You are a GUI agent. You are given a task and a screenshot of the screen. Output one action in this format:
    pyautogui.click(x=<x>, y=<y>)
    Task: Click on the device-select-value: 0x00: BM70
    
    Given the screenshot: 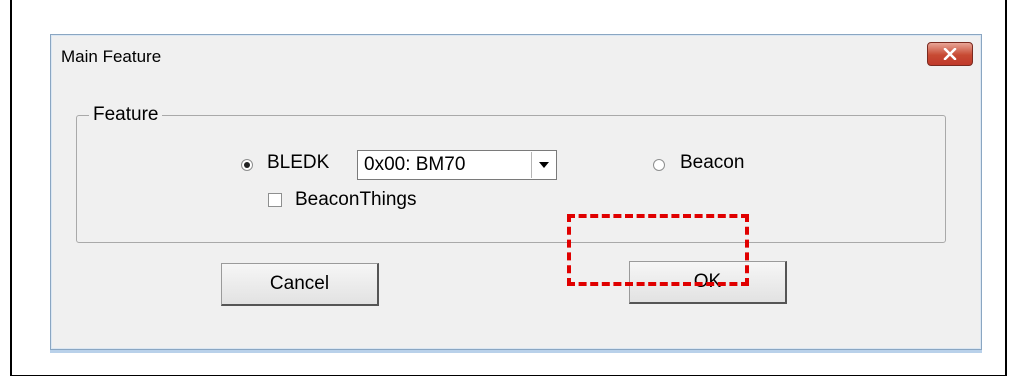 What is the action you would take?
    pyautogui.click(x=415, y=164)
    